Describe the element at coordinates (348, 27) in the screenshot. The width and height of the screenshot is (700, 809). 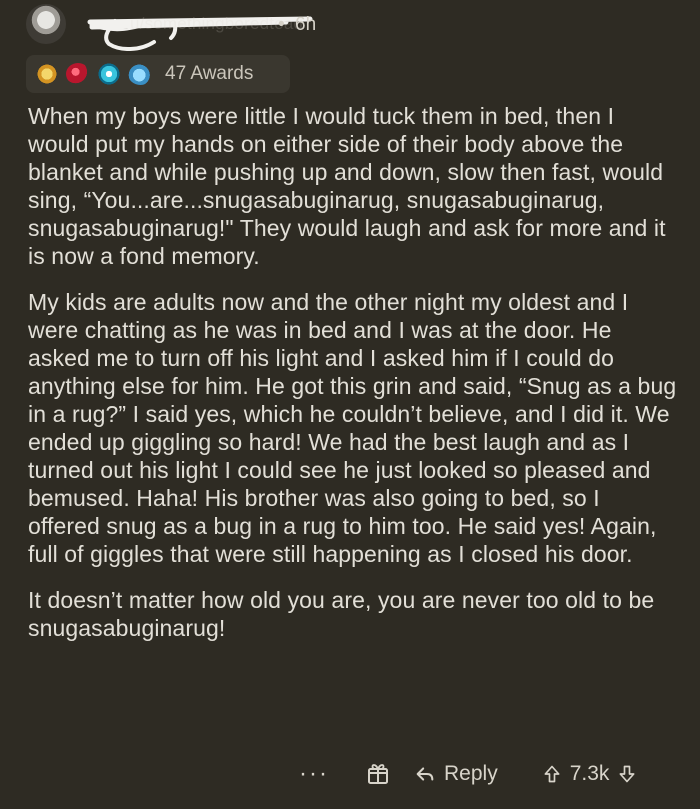
I see `comment-header: u/somethingboredtoad • 6h` at that location.